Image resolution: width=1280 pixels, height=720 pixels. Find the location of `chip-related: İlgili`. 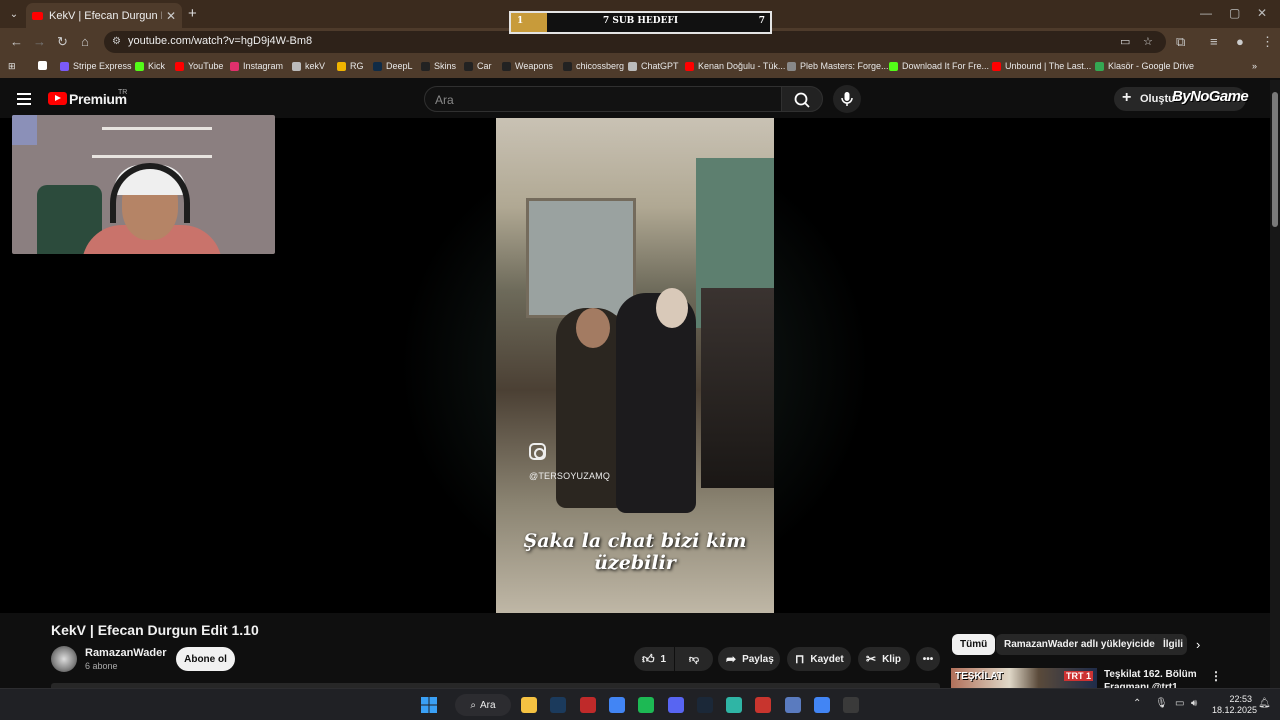

chip-related: İlgili is located at coordinates (1171, 644).